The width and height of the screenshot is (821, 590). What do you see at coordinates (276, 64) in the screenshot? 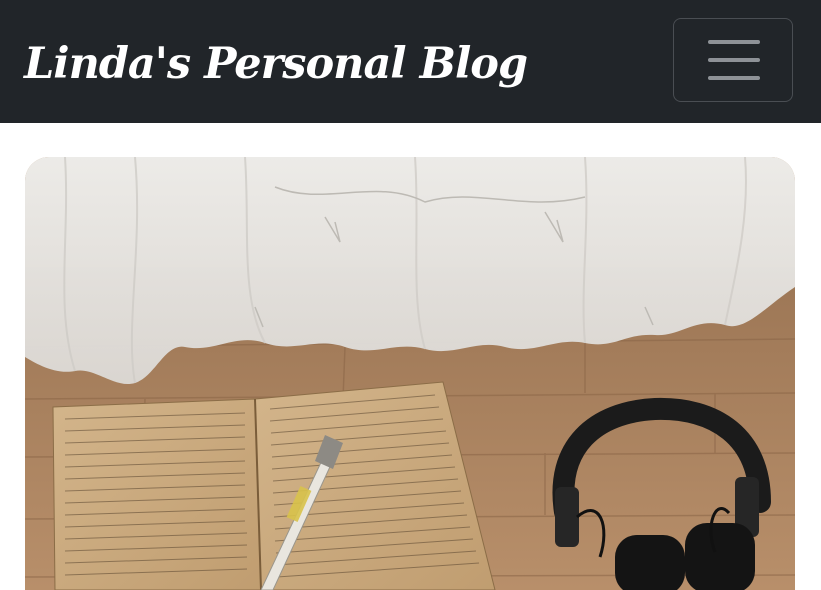
I see `blog-brand-link: Linda's Personal Blog` at bounding box center [276, 64].